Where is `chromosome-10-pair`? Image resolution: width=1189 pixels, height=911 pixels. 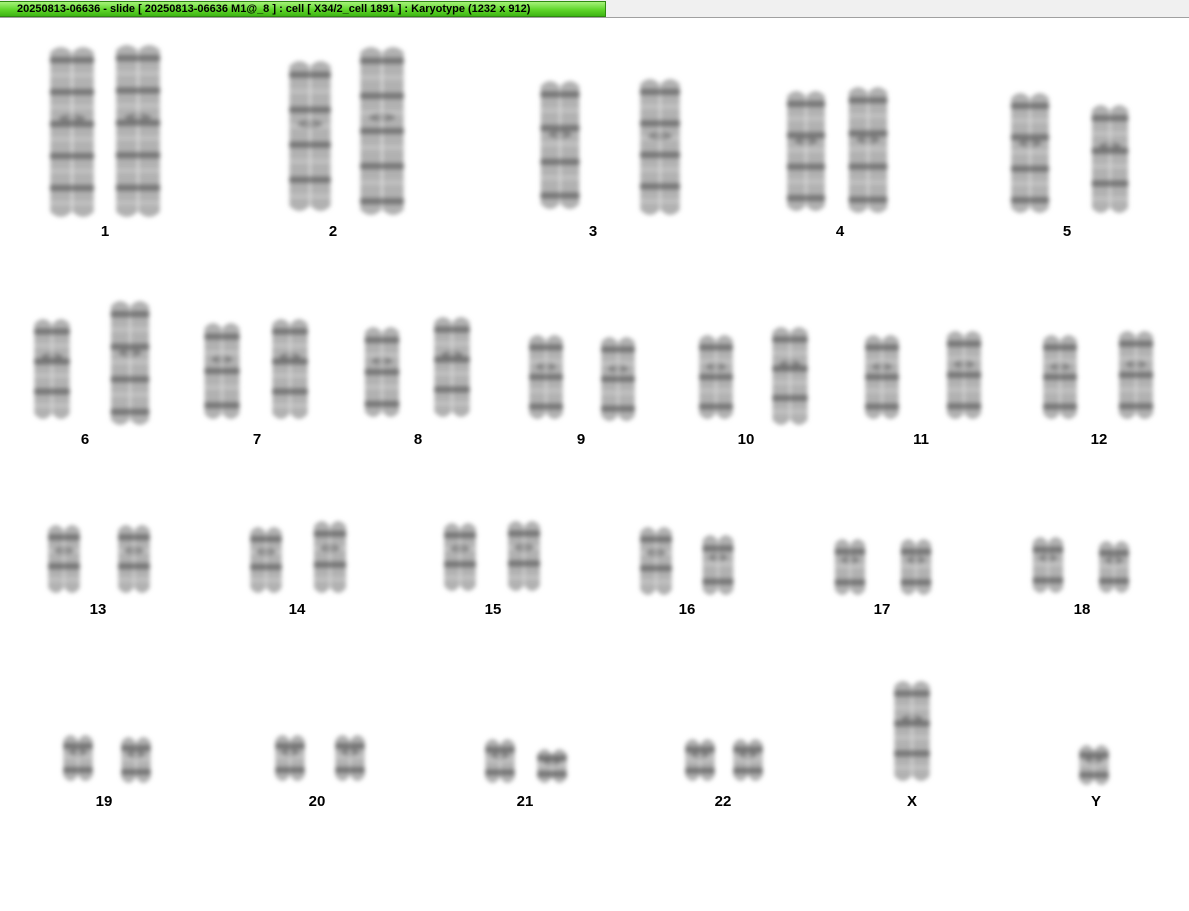
chromosome-10-pair is located at coordinates (753, 376).